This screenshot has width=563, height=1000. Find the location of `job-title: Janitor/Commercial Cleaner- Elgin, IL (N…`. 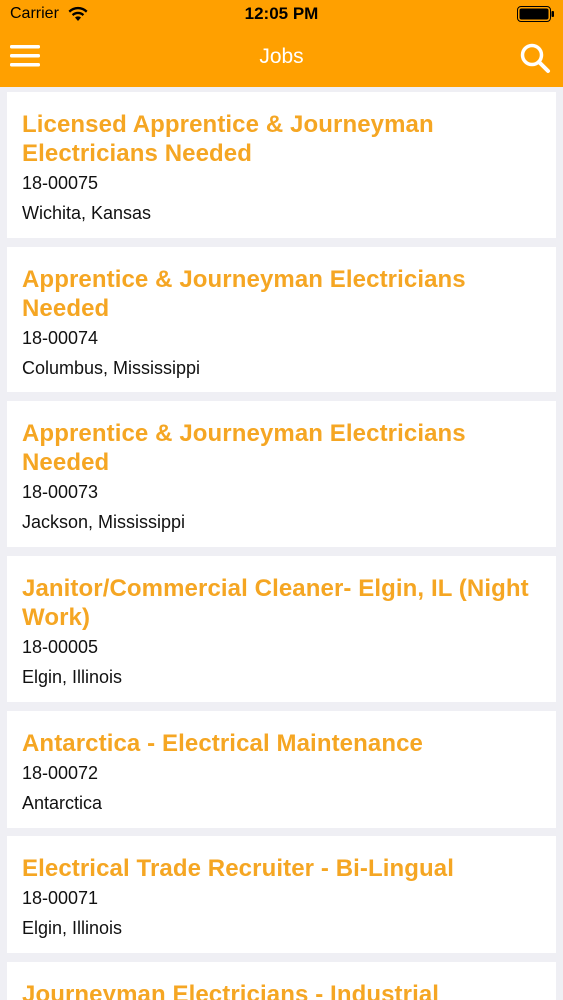

job-title: Janitor/Commercial Cleaner- Elgin, IL (N… is located at coordinates (275, 603).